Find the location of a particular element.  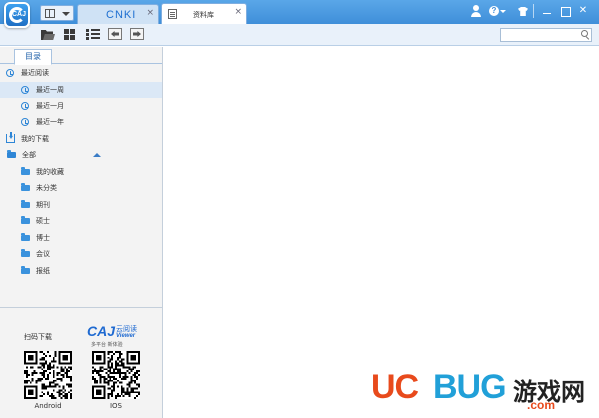

watermark-uc: UC is located at coordinates (395, 387).